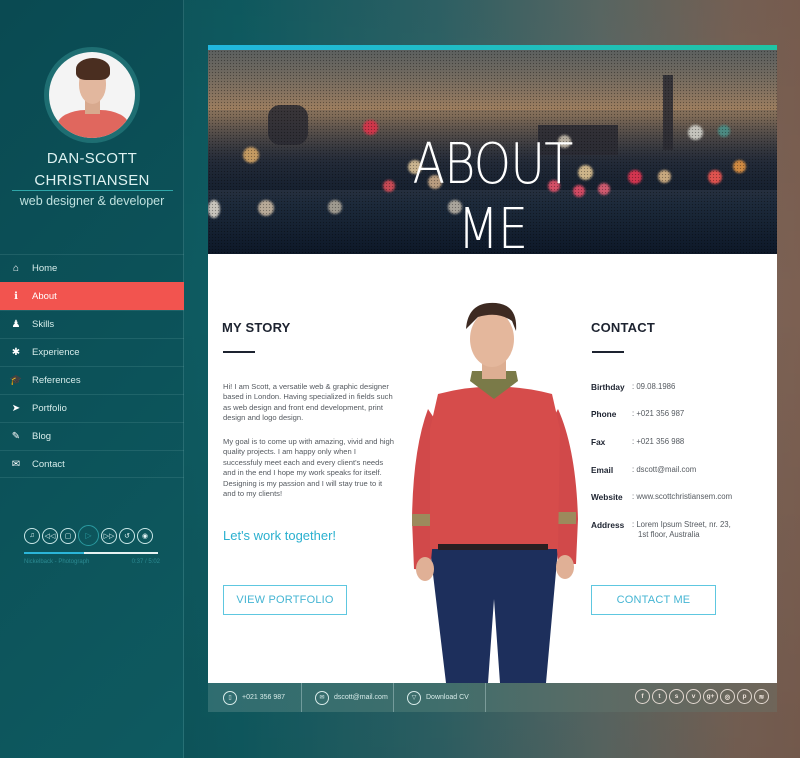 This screenshot has width=800, height=758. Describe the element at coordinates (16, 324) in the screenshot. I see `user-check-icon: ♟` at that location.